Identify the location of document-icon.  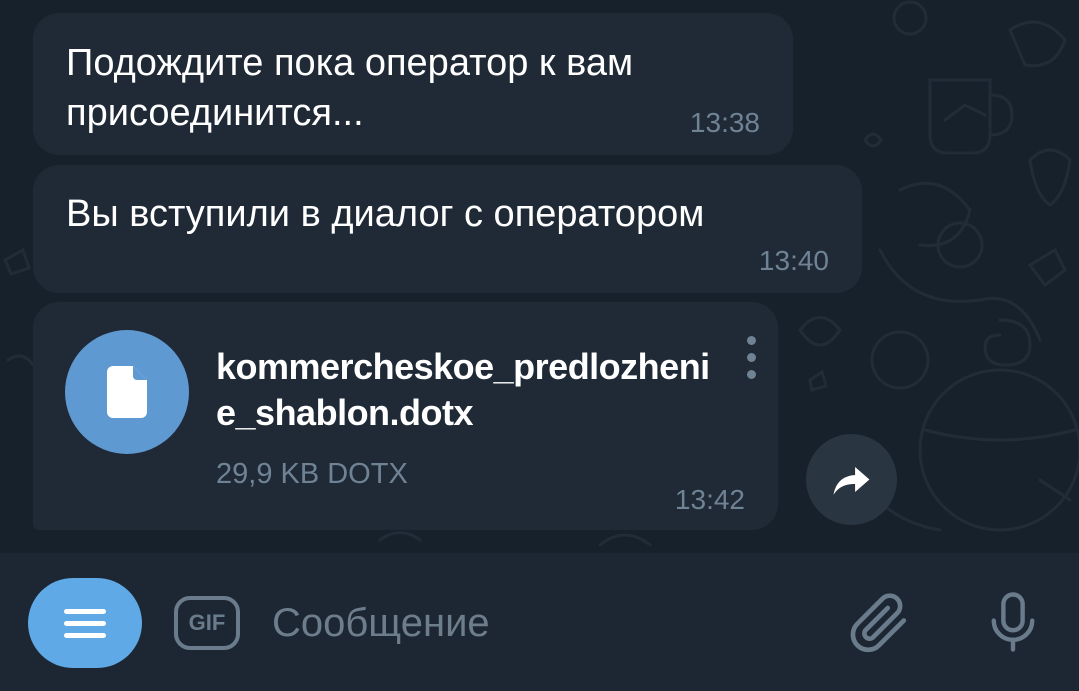
(127, 392).